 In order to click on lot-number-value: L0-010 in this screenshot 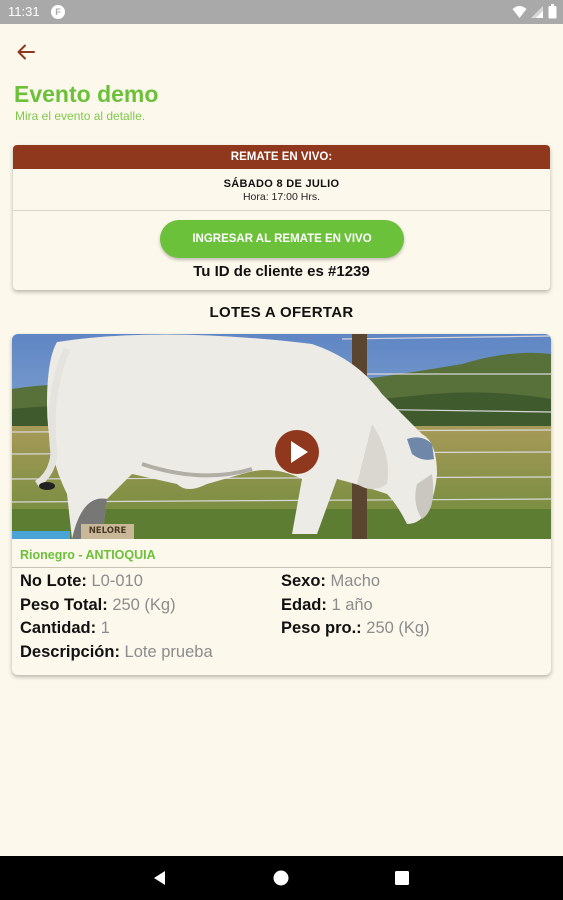, I will do `click(117, 581)`.